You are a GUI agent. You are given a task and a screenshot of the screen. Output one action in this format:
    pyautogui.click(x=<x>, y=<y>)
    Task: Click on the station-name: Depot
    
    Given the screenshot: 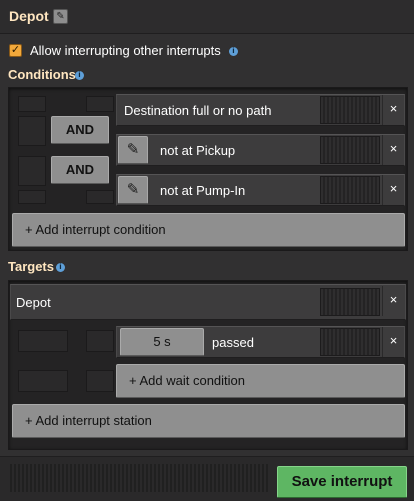 What is the action you would take?
    pyautogui.click(x=33, y=302)
    